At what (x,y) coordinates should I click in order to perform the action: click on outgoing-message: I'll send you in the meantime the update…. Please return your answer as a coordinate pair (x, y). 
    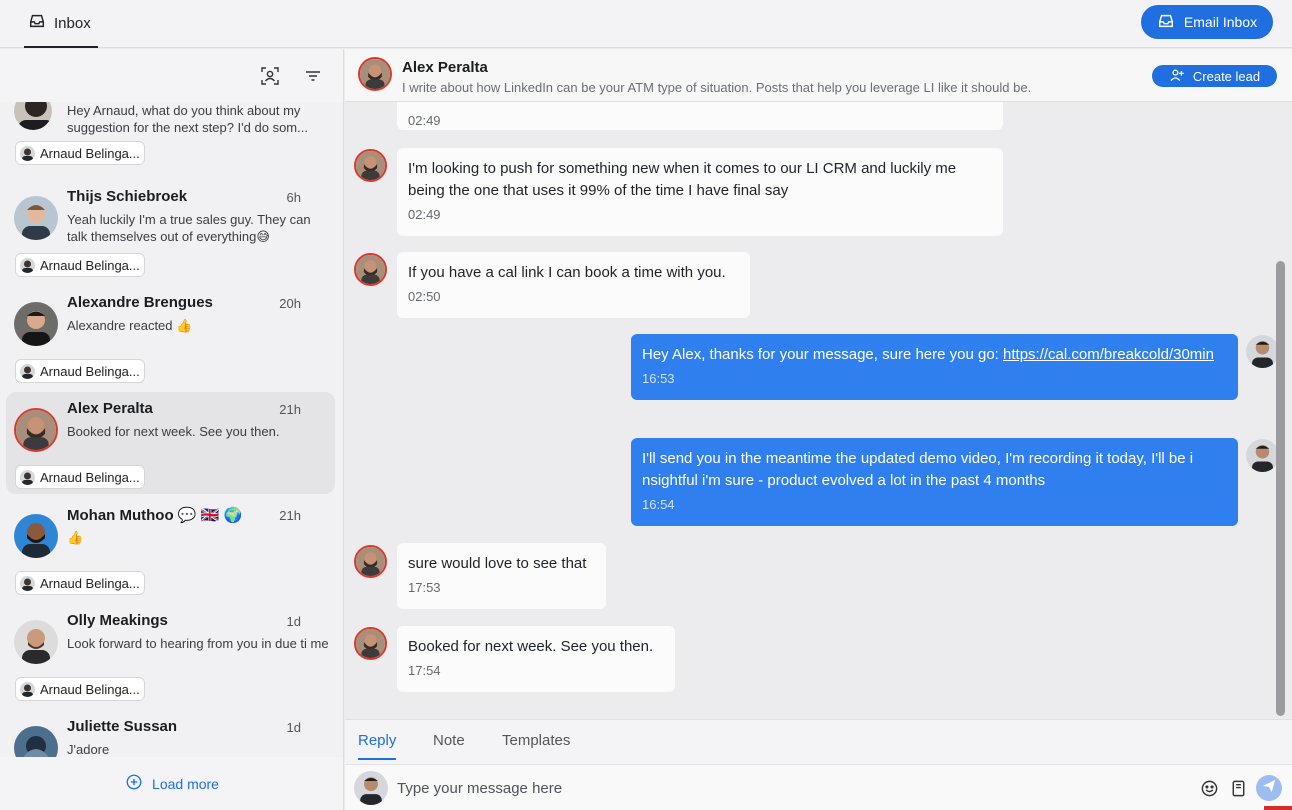
    Looking at the image, I should click on (934, 482).